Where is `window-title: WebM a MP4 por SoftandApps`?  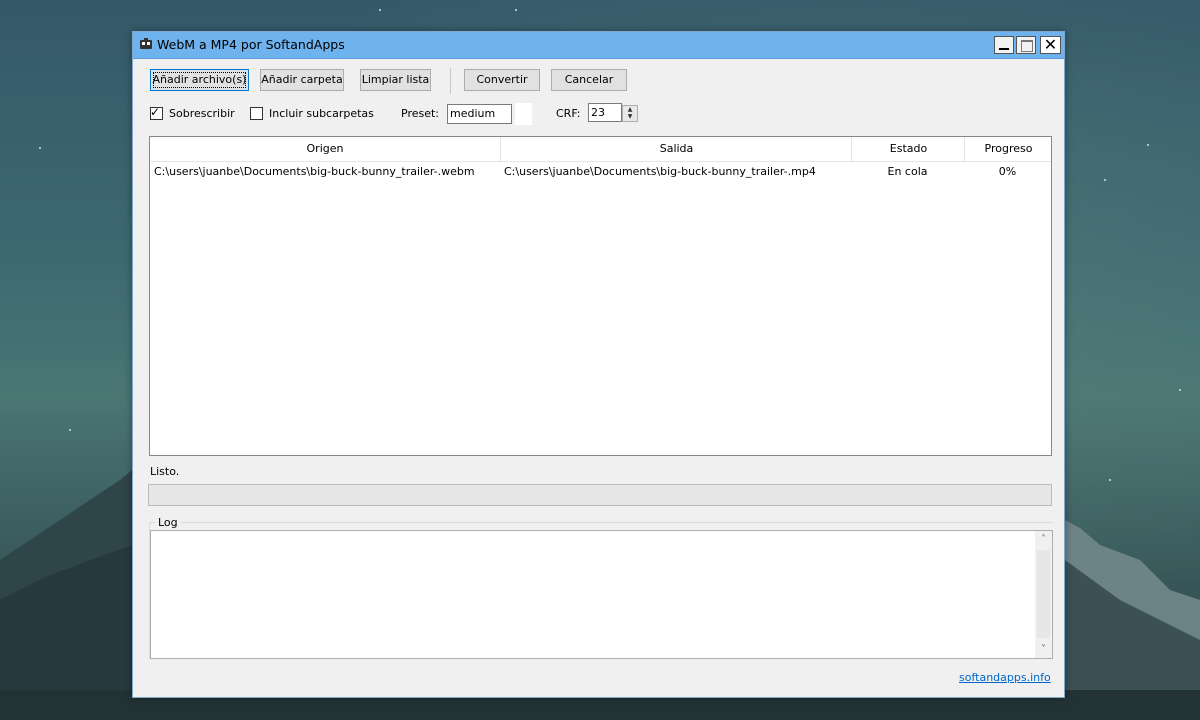 window-title: WebM a MP4 por SoftandApps is located at coordinates (251, 44).